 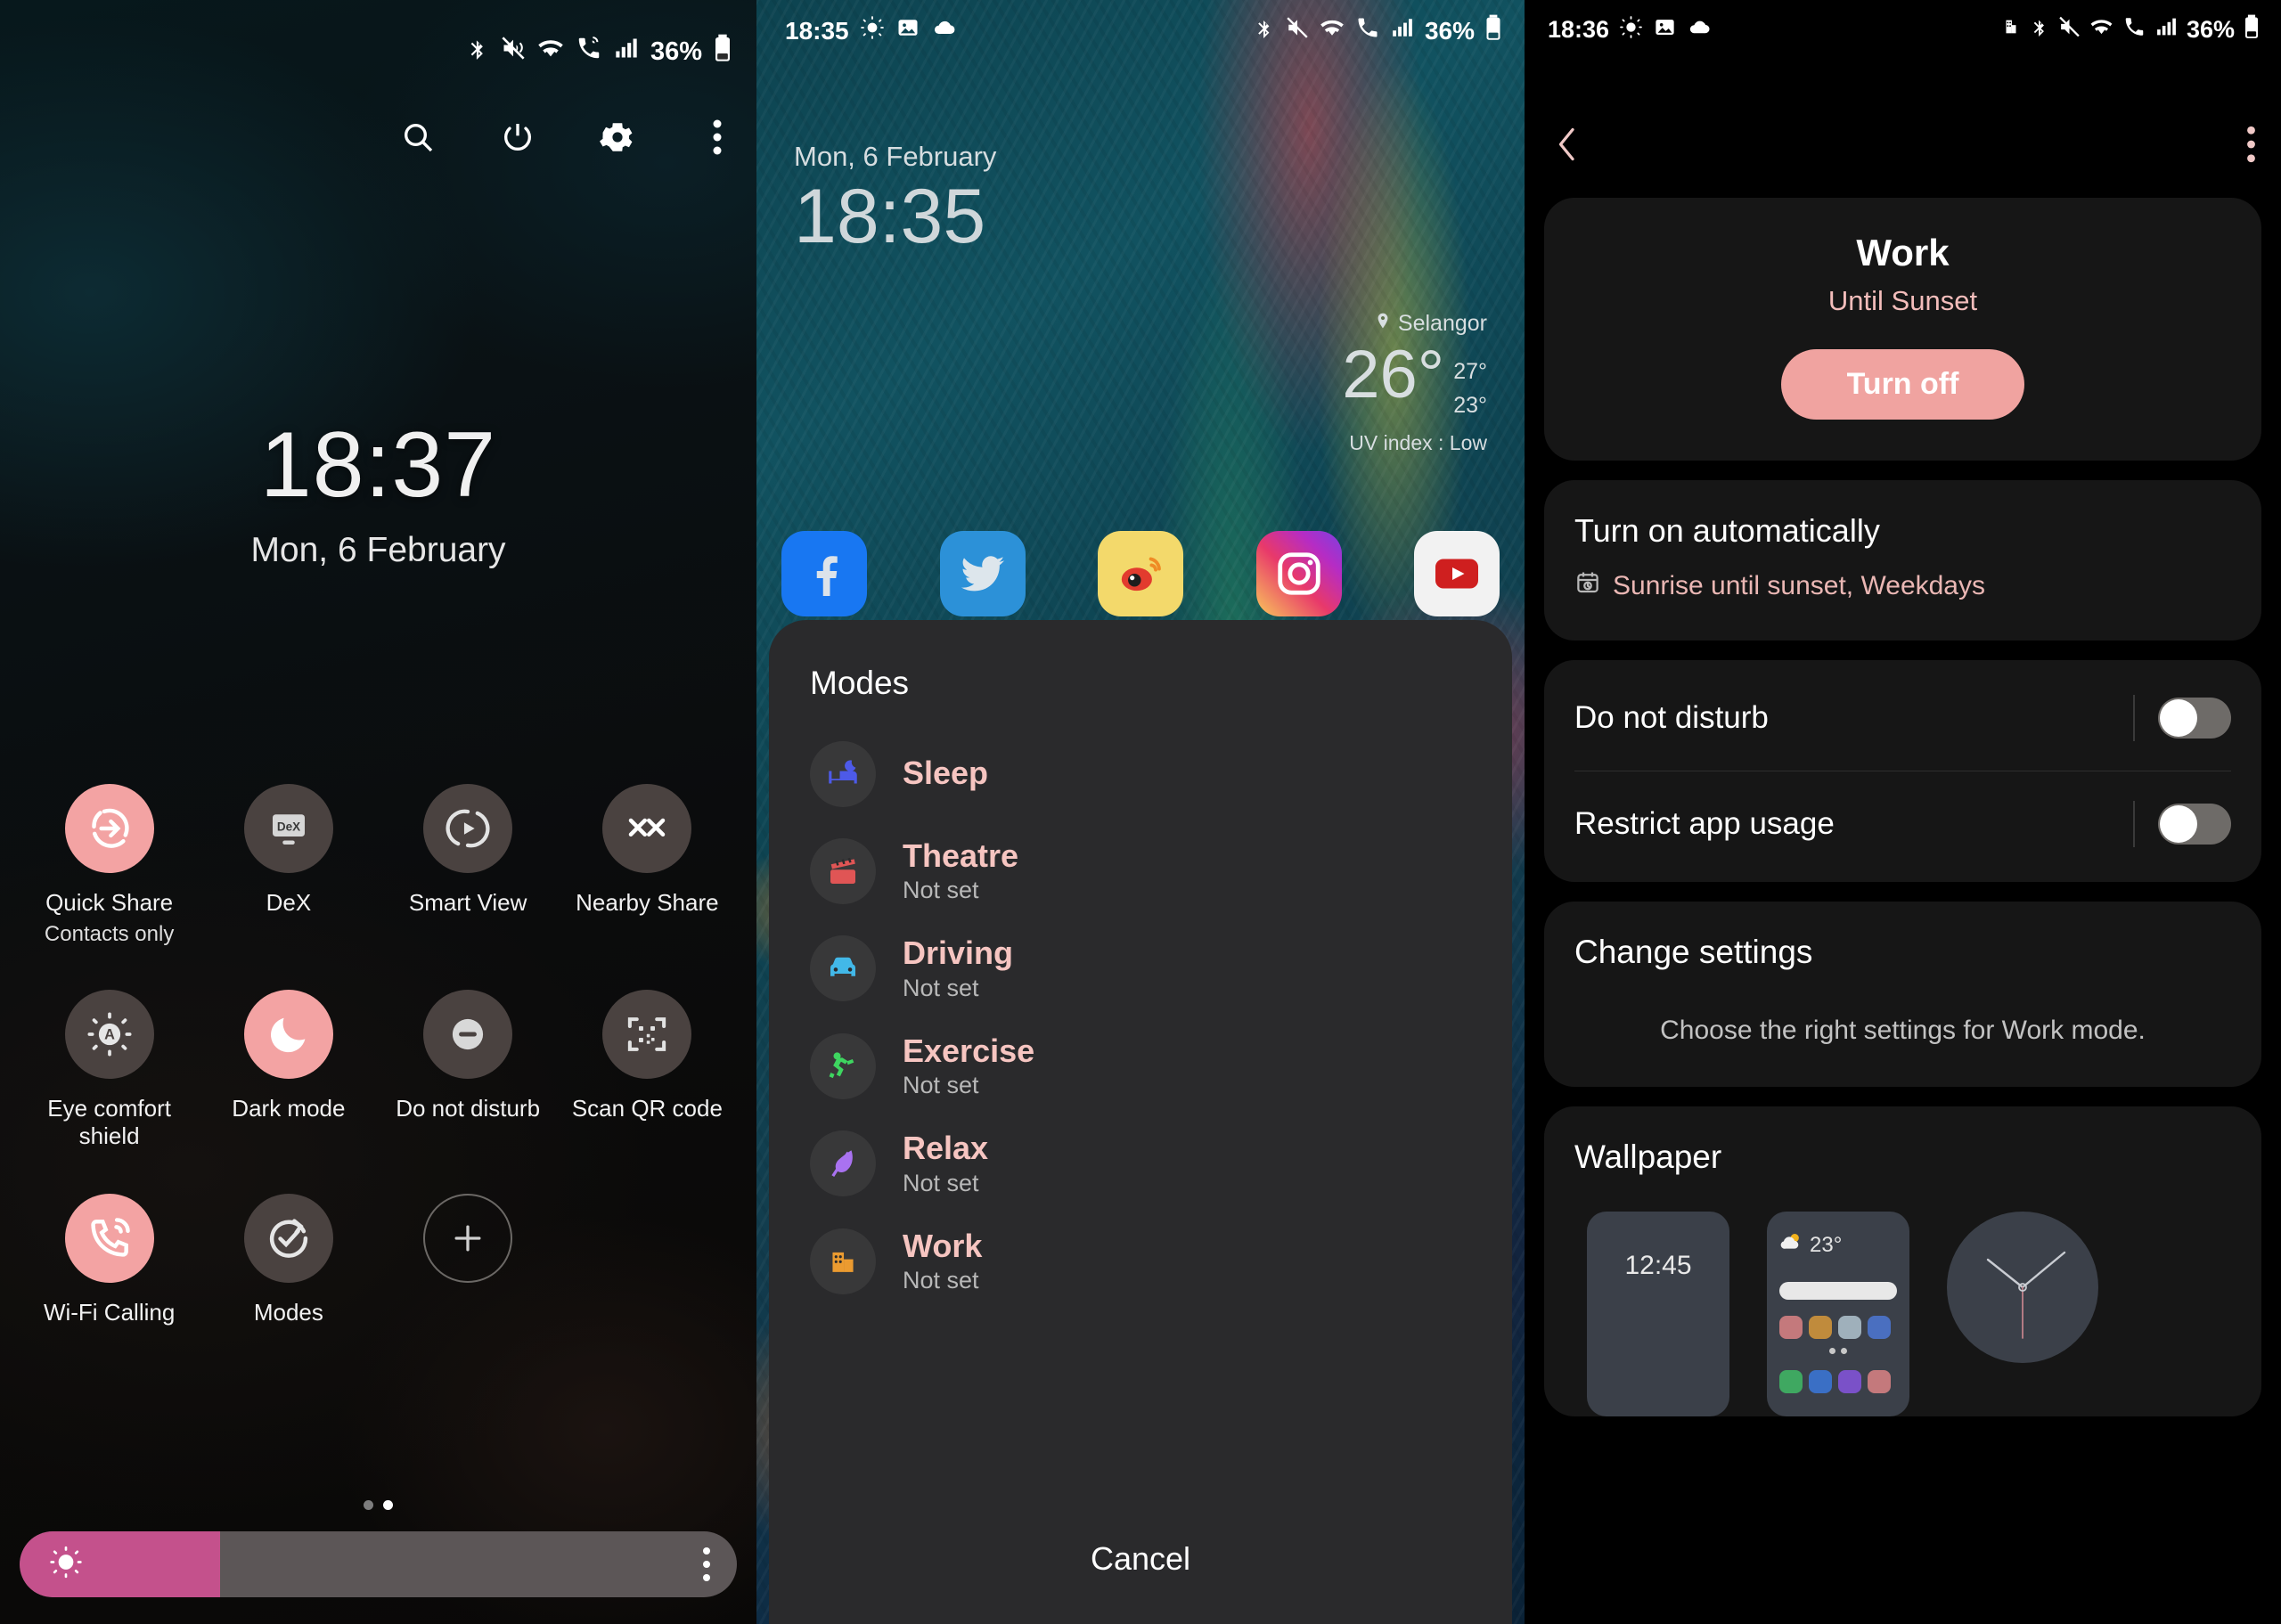 I want to click on weibo-app-icon, so click(x=1140, y=573).